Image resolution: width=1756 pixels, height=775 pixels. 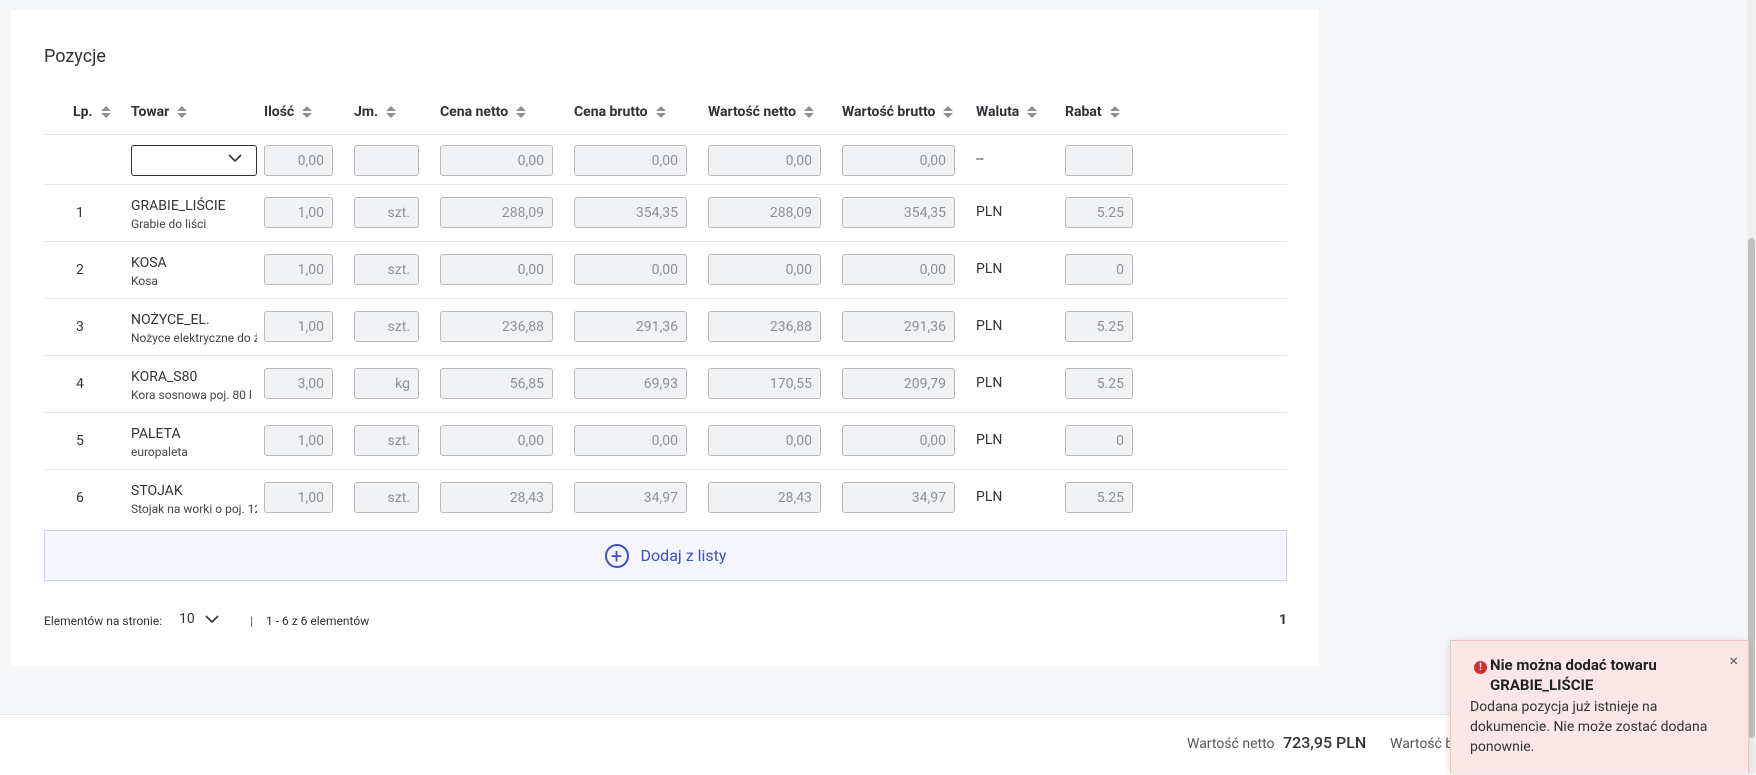 I want to click on net-total-value: 723,95 PLN, so click(x=1325, y=742).